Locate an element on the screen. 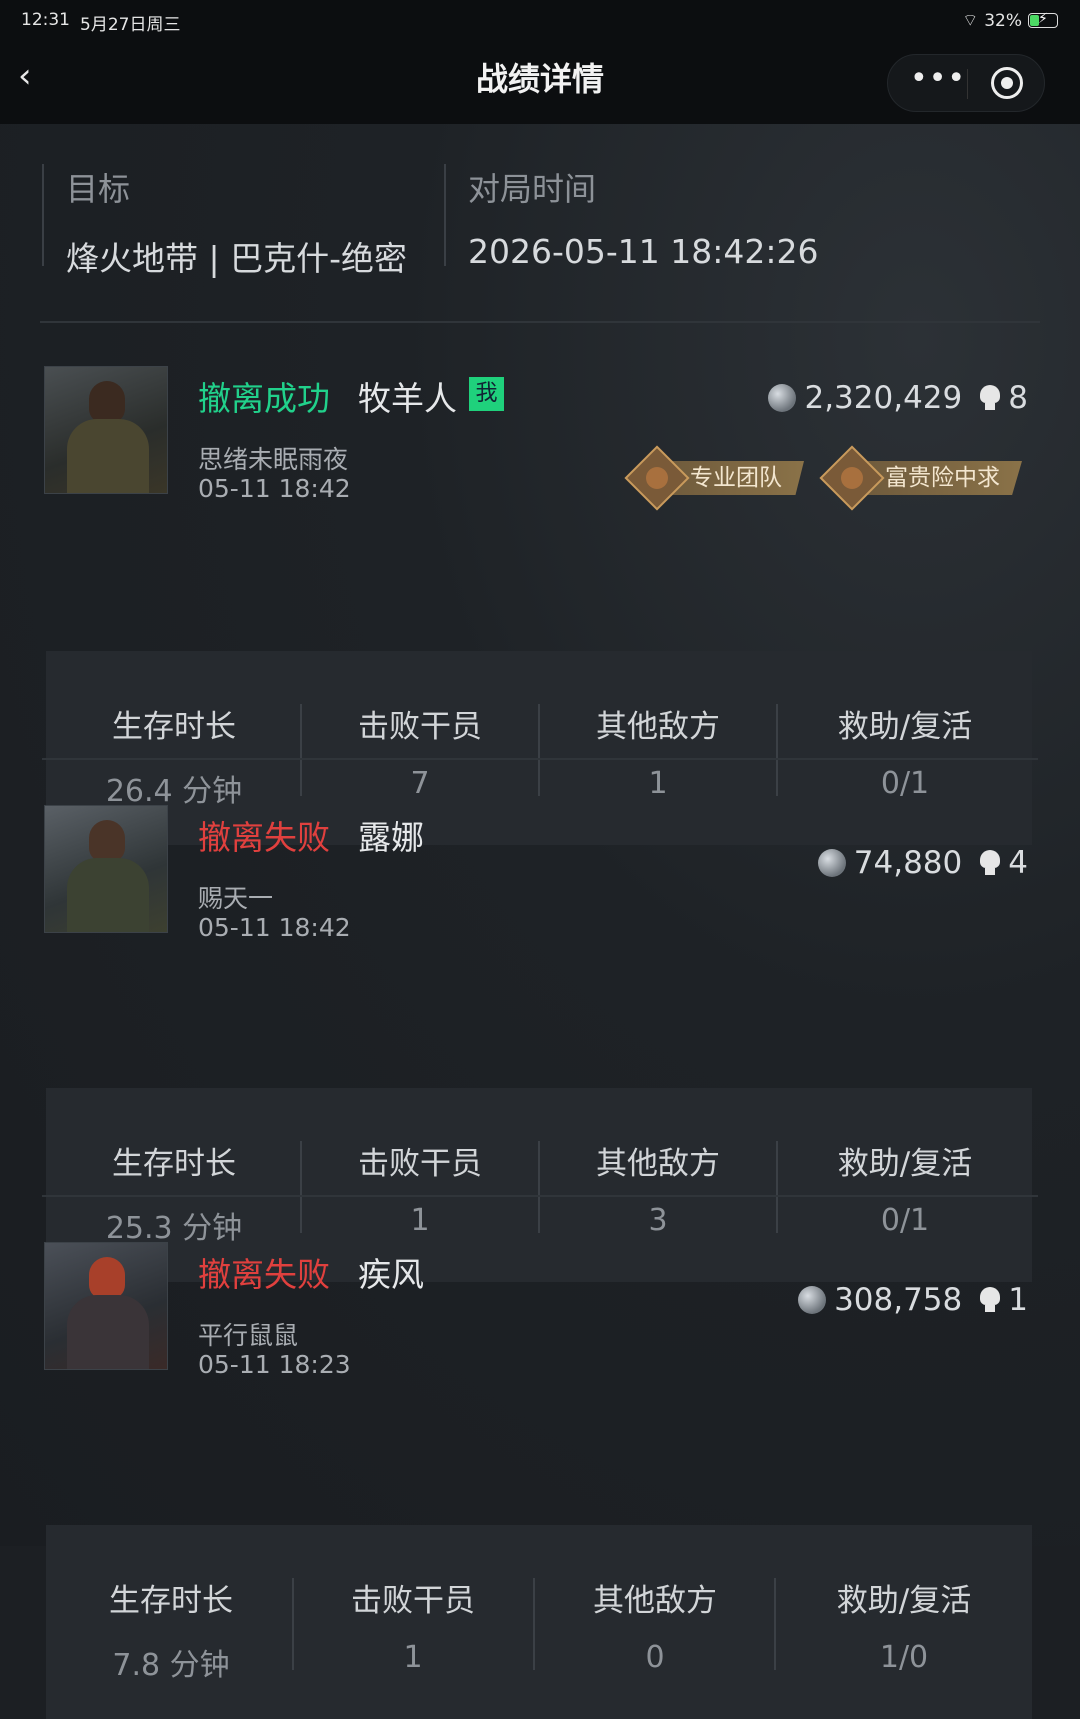  stat-other: 其他敌方 0 is located at coordinates (655, 1622).